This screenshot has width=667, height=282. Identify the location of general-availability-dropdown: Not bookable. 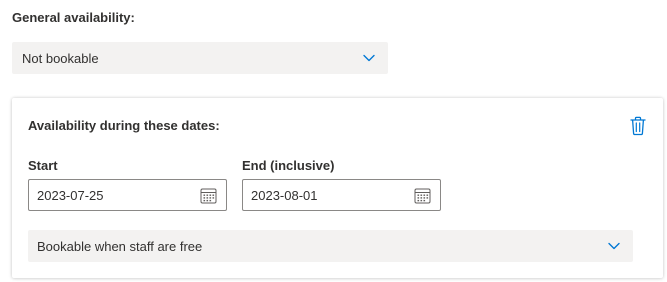
(200, 58).